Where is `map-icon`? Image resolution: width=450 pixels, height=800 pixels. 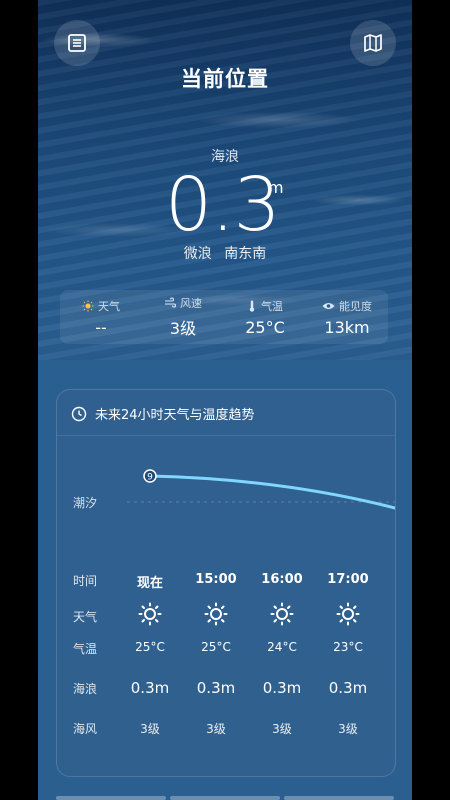
map-icon is located at coordinates (373, 43).